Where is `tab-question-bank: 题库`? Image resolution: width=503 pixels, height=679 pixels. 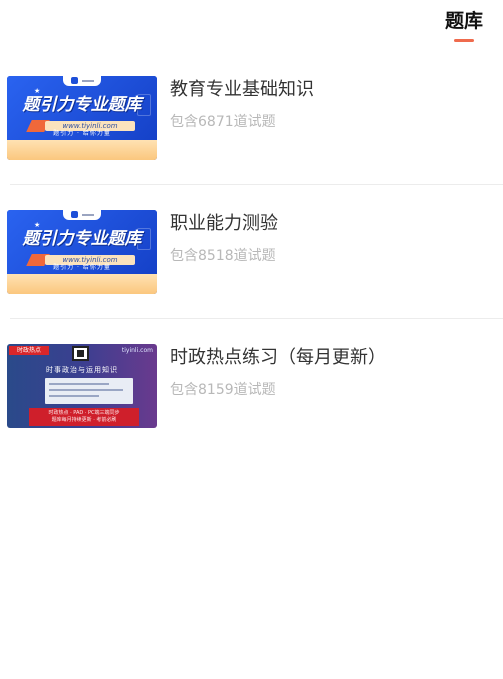
tab-question-bank: 题库 is located at coordinates (464, 25).